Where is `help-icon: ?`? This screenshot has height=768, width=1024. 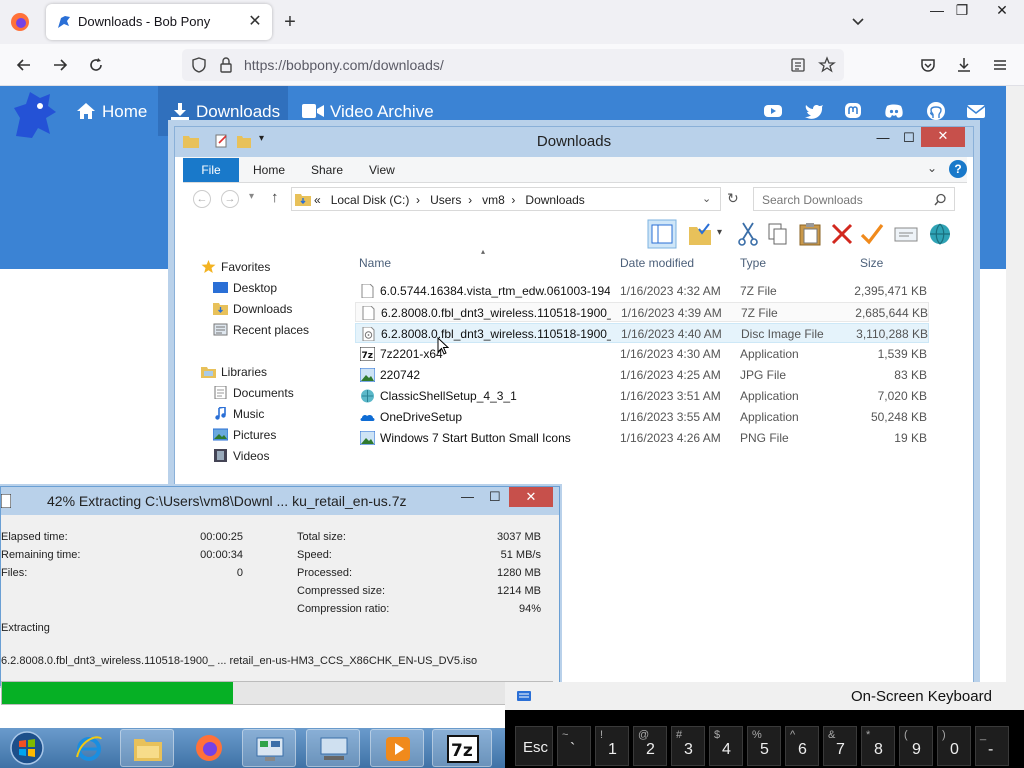 help-icon: ? is located at coordinates (958, 169).